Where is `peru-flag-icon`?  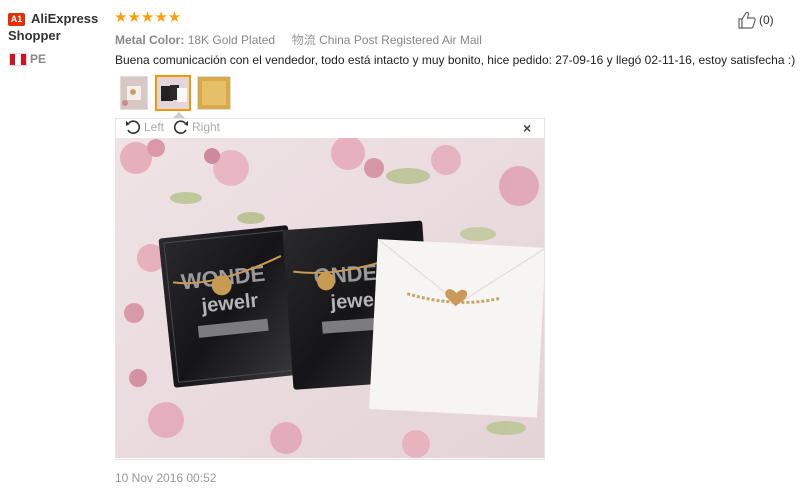
peru-flag-icon is located at coordinates (18, 59).